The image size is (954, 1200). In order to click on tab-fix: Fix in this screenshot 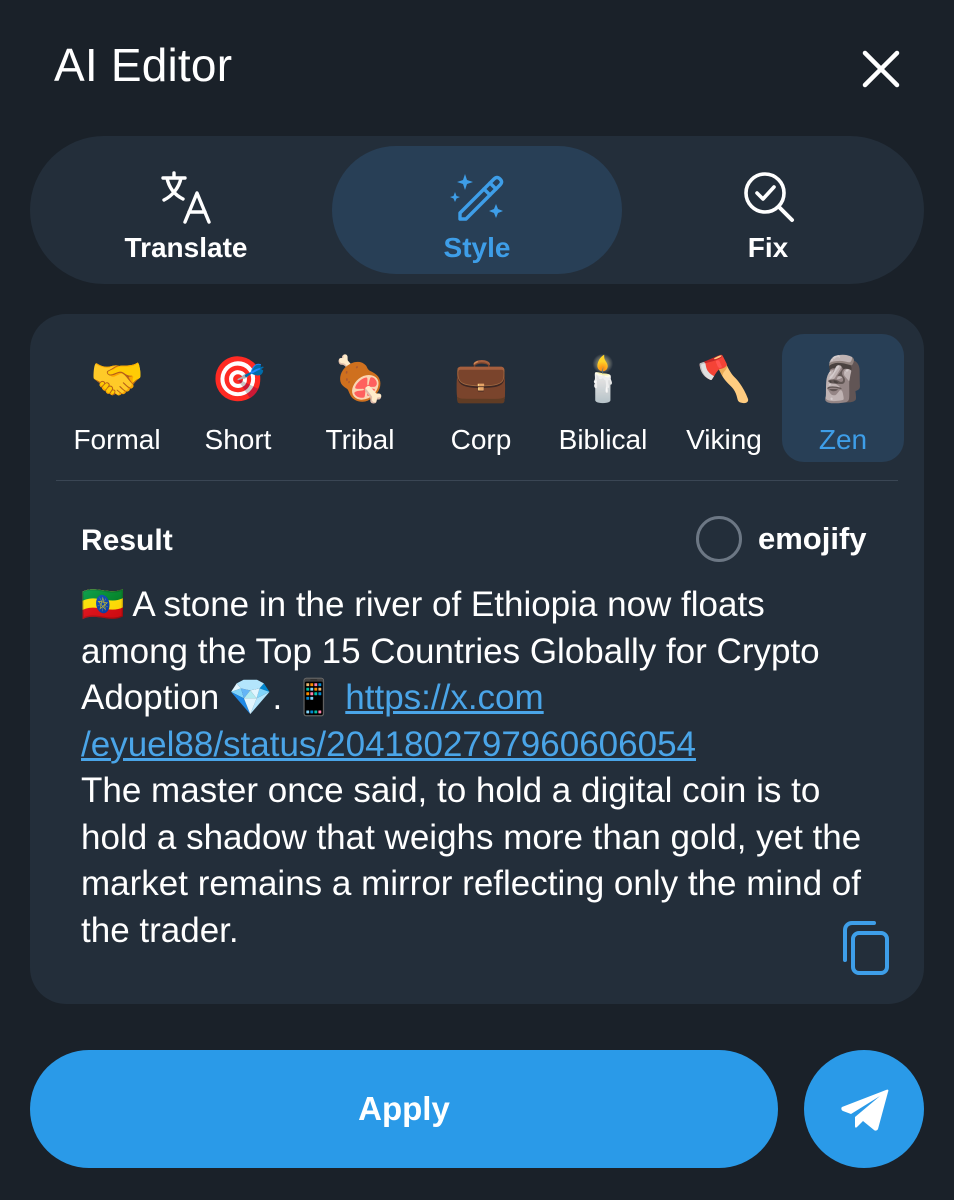, I will do `click(768, 210)`.